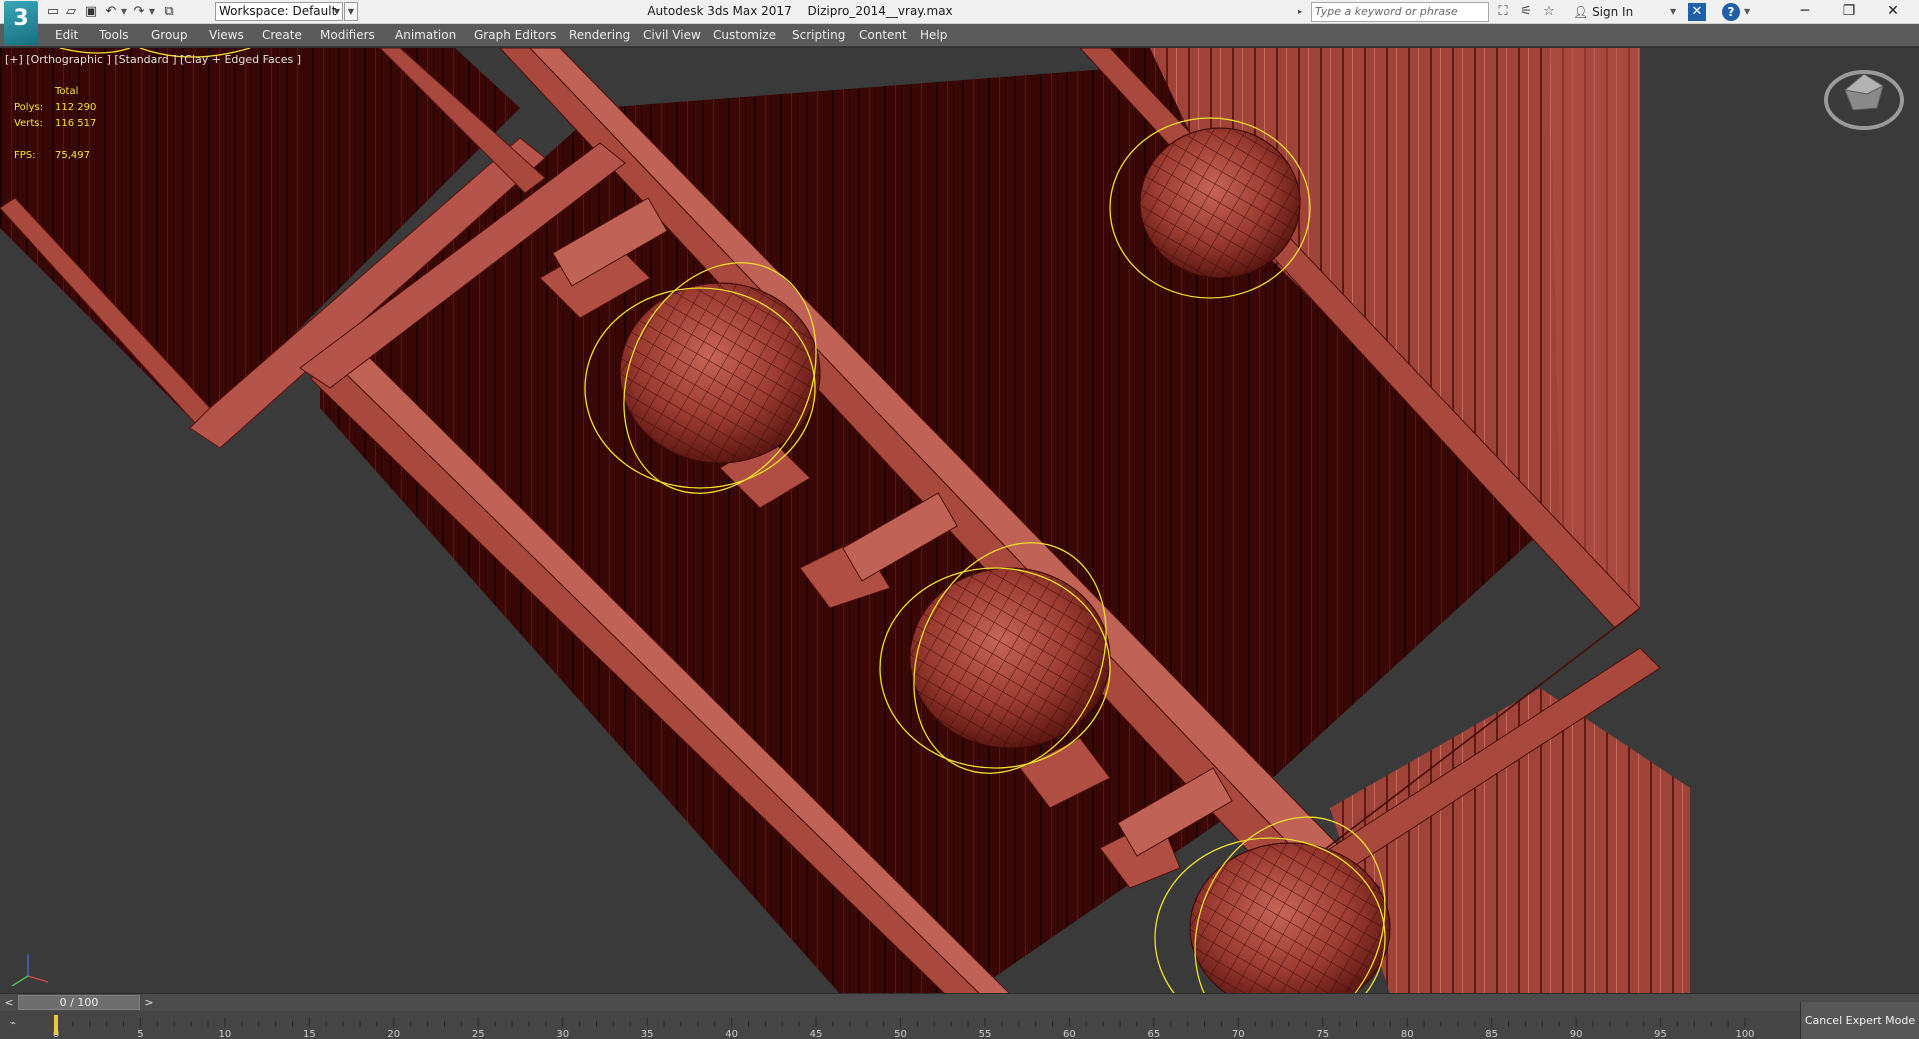 This screenshot has height=1039, width=1919. What do you see at coordinates (647, 1034) in the screenshot?
I see `ruler-tick-label: 35` at bounding box center [647, 1034].